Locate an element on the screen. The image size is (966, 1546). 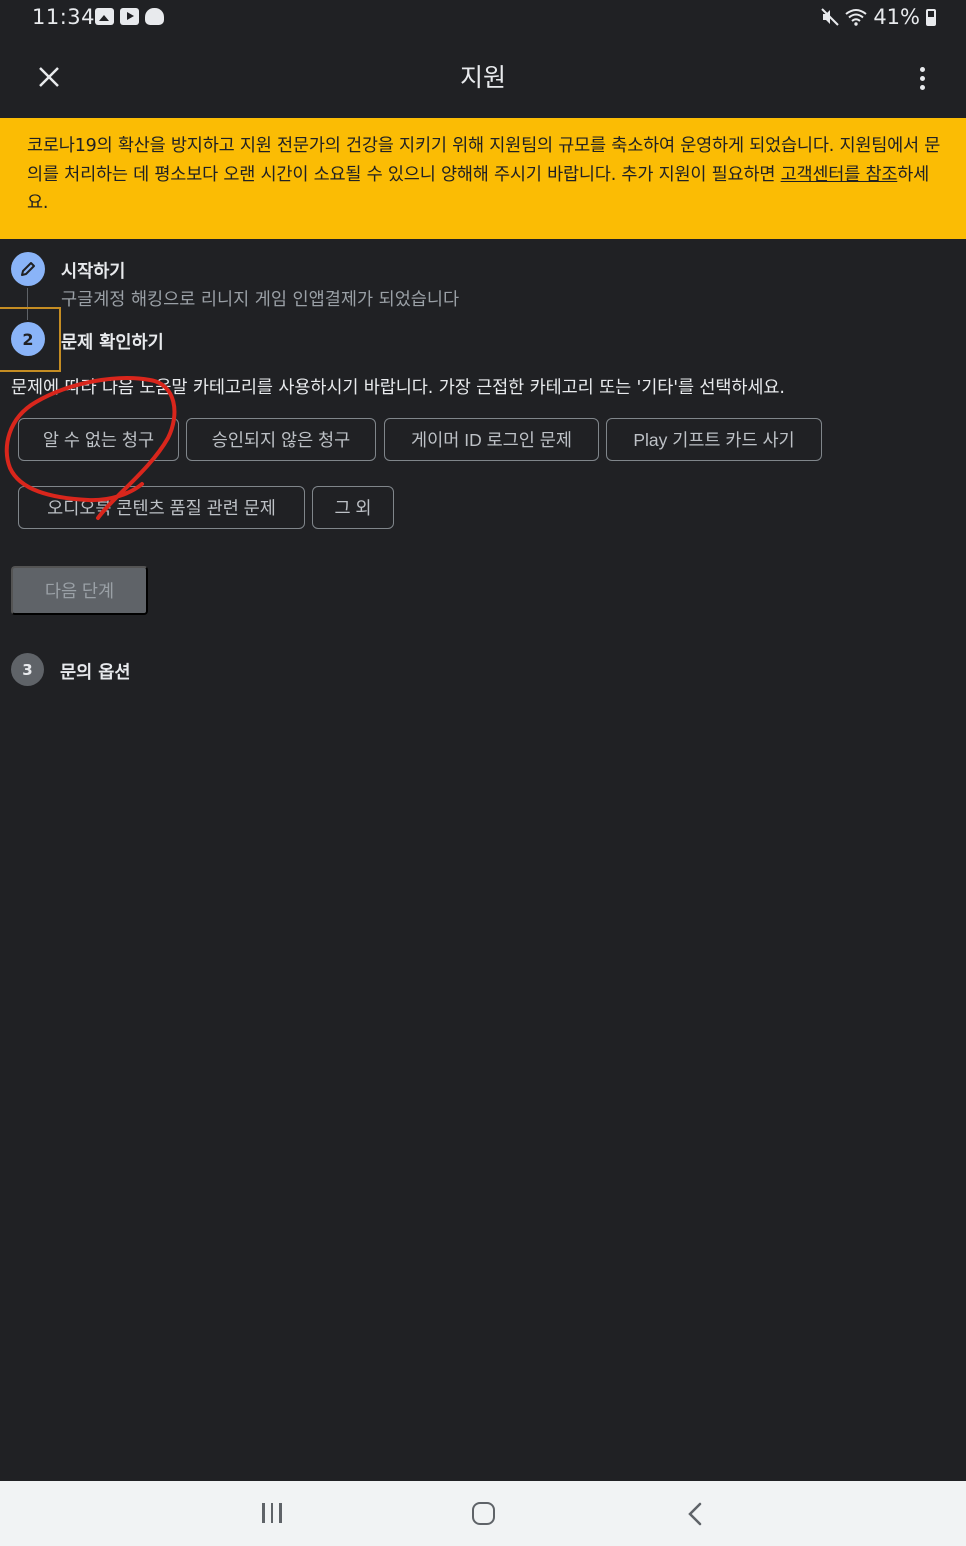
system-nav-bar is located at coordinates (483, 1513).